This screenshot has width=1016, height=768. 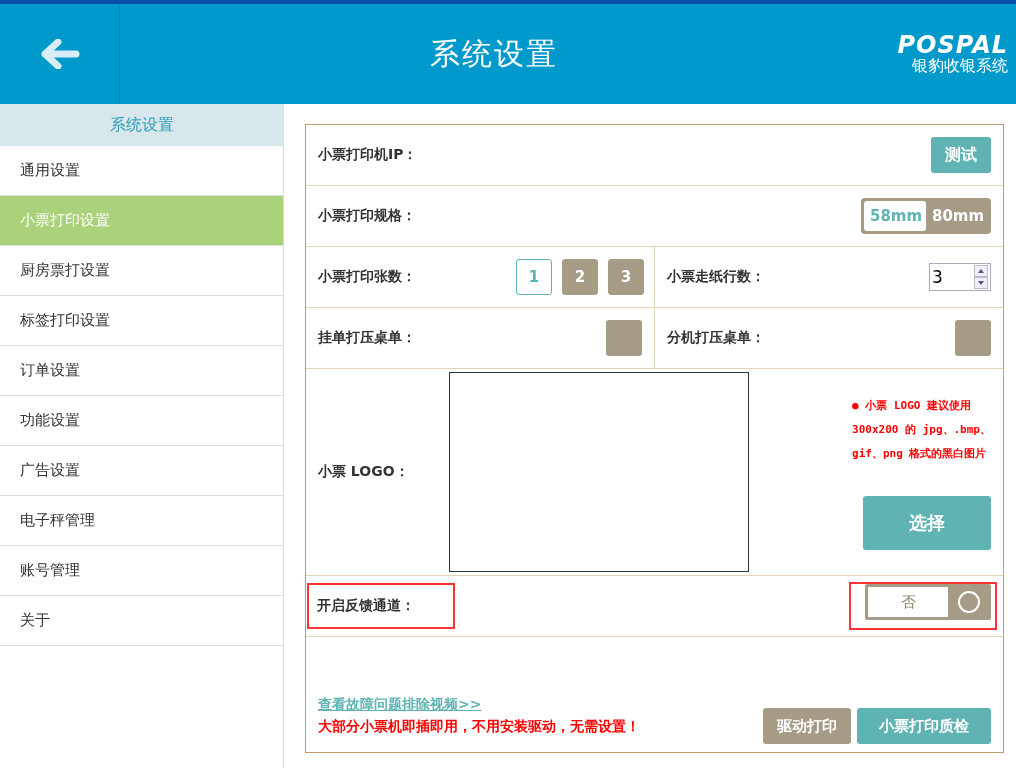 What do you see at coordinates (960, 66) in the screenshot?
I see `brand-subtitle: 银豹收银系统` at bounding box center [960, 66].